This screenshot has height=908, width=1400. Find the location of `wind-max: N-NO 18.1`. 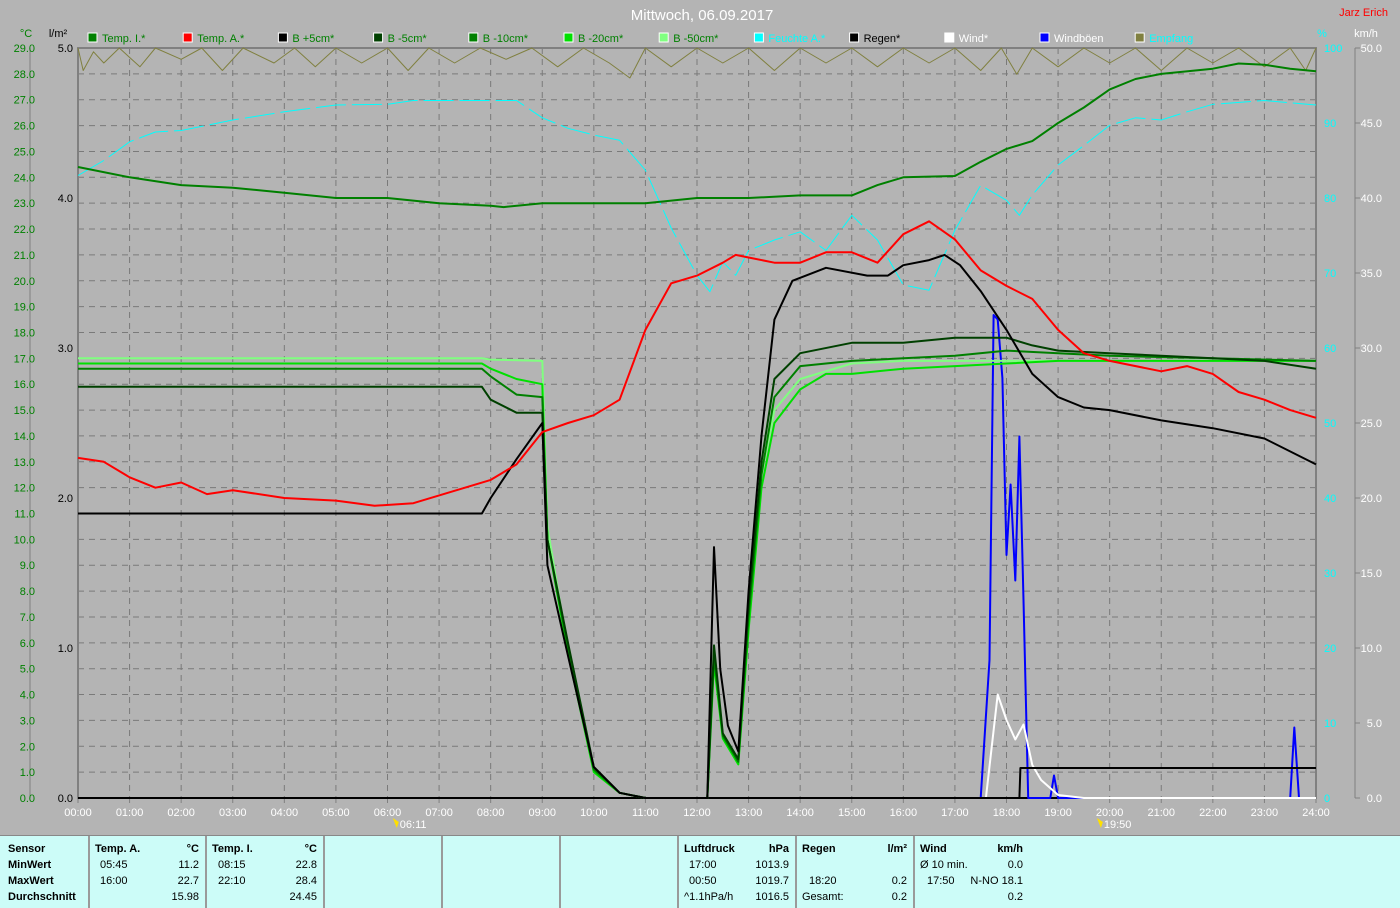

wind-max: N-NO 18.1 is located at coordinates (996, 881).